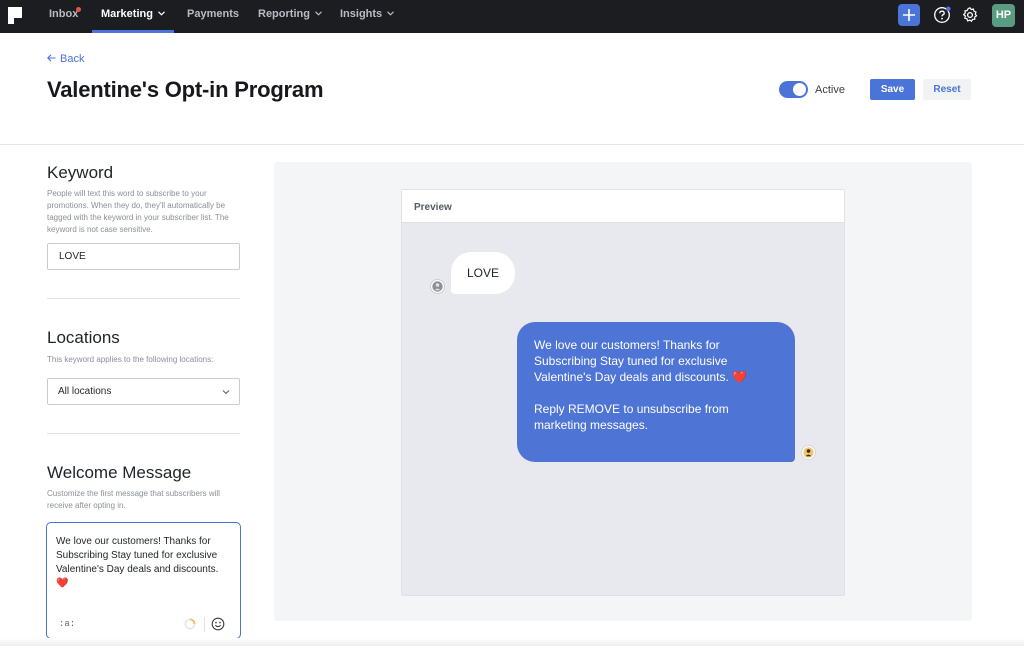  I want to click on nav-item-label: Payments, so click(213, 14).